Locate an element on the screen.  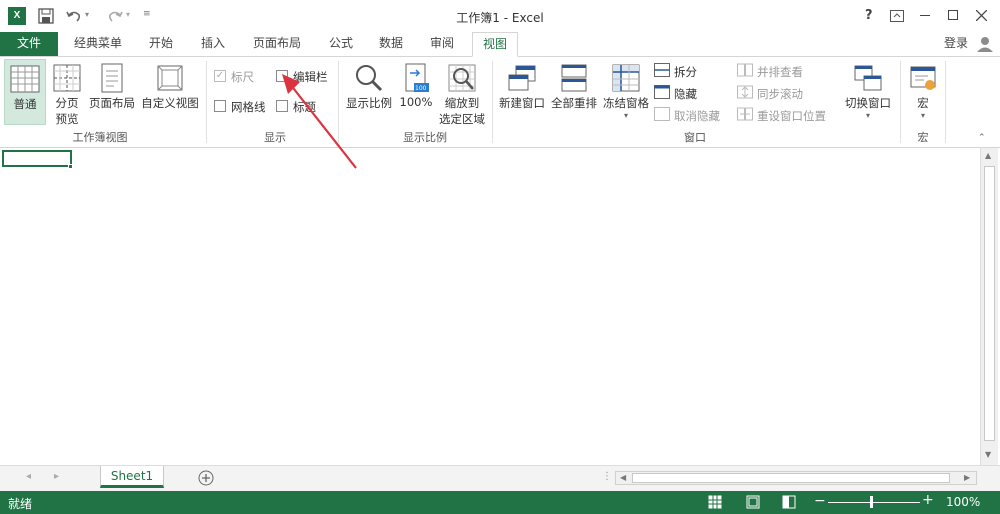
zoom-slider is located at coordinates (874, 502).